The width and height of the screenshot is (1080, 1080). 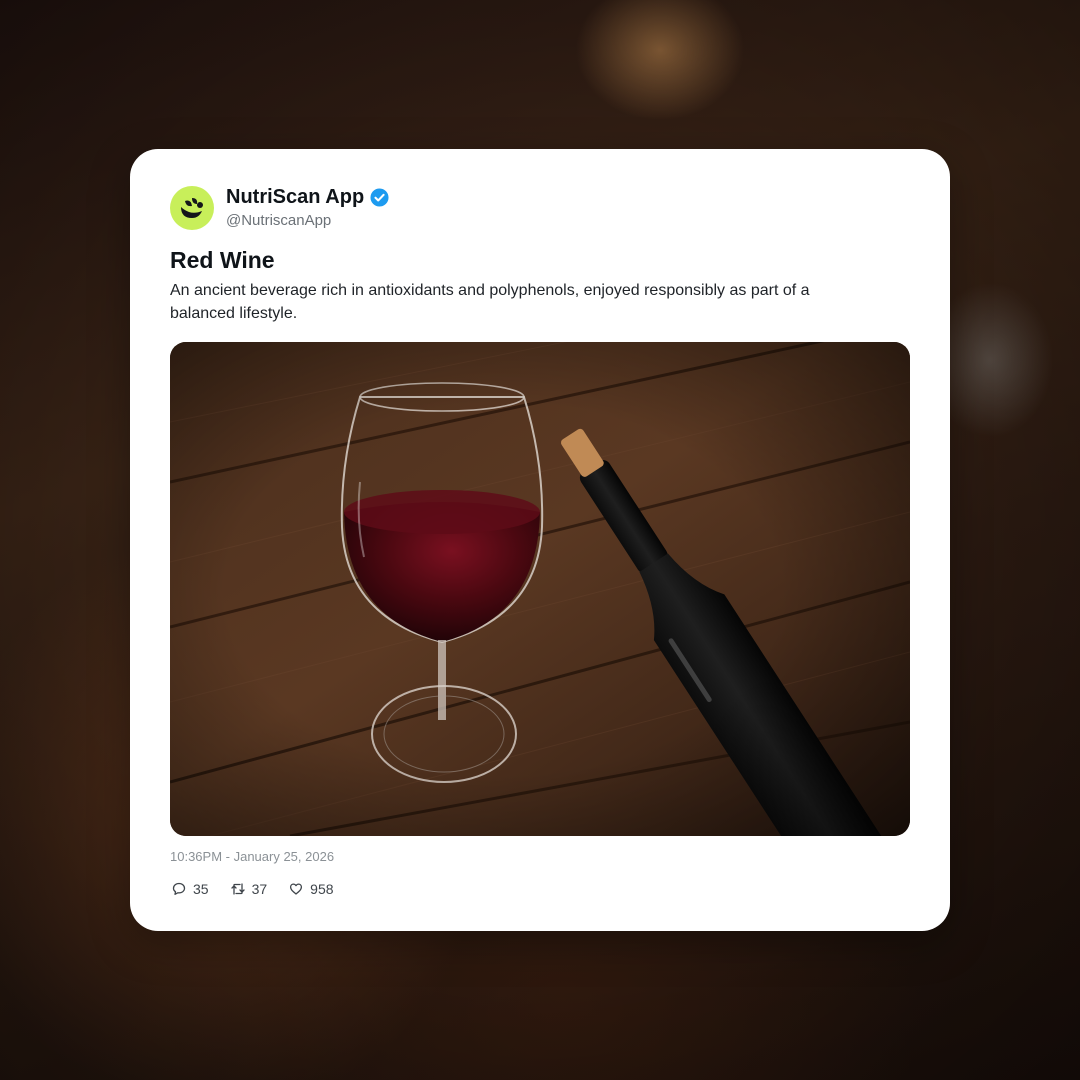 I want to click on leaf-logo-icon, so click(x=192, y=208).